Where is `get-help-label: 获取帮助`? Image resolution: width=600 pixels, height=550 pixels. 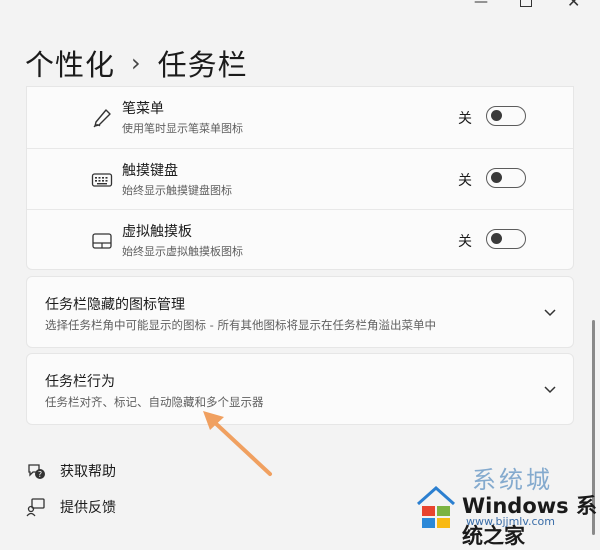 get-help-label: 获取帮助 is located at coordinates (88, 472).